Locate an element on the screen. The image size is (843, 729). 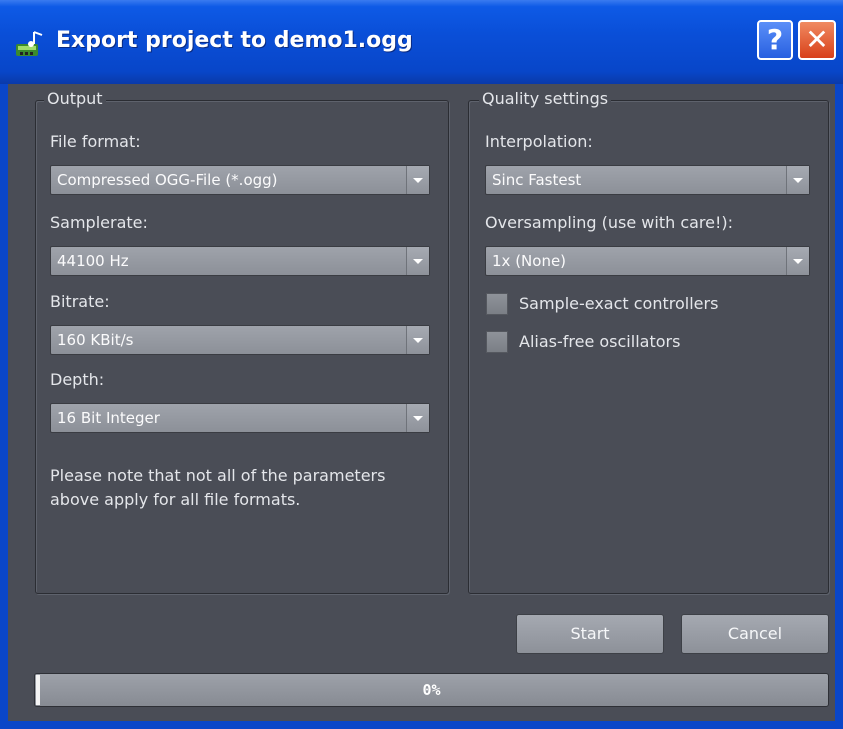
help-icon: ? is located at coordinates (775, 39).